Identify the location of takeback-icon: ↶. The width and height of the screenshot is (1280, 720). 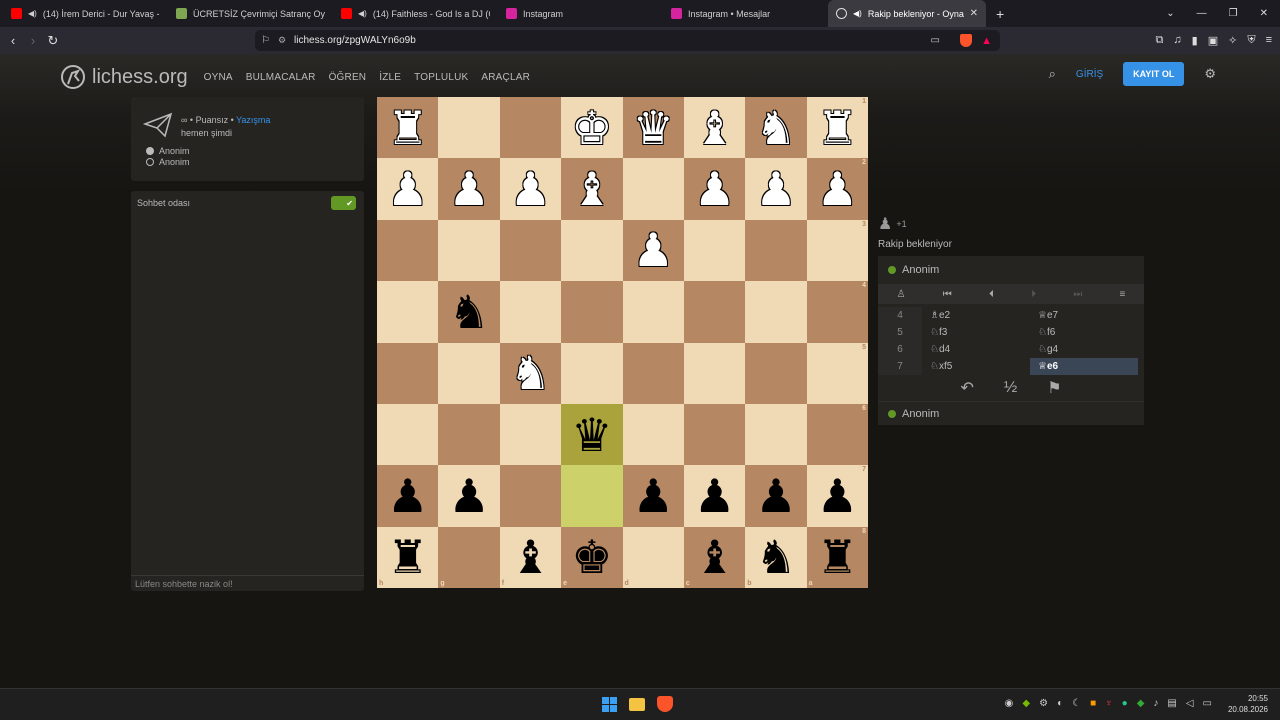
(966, 388).